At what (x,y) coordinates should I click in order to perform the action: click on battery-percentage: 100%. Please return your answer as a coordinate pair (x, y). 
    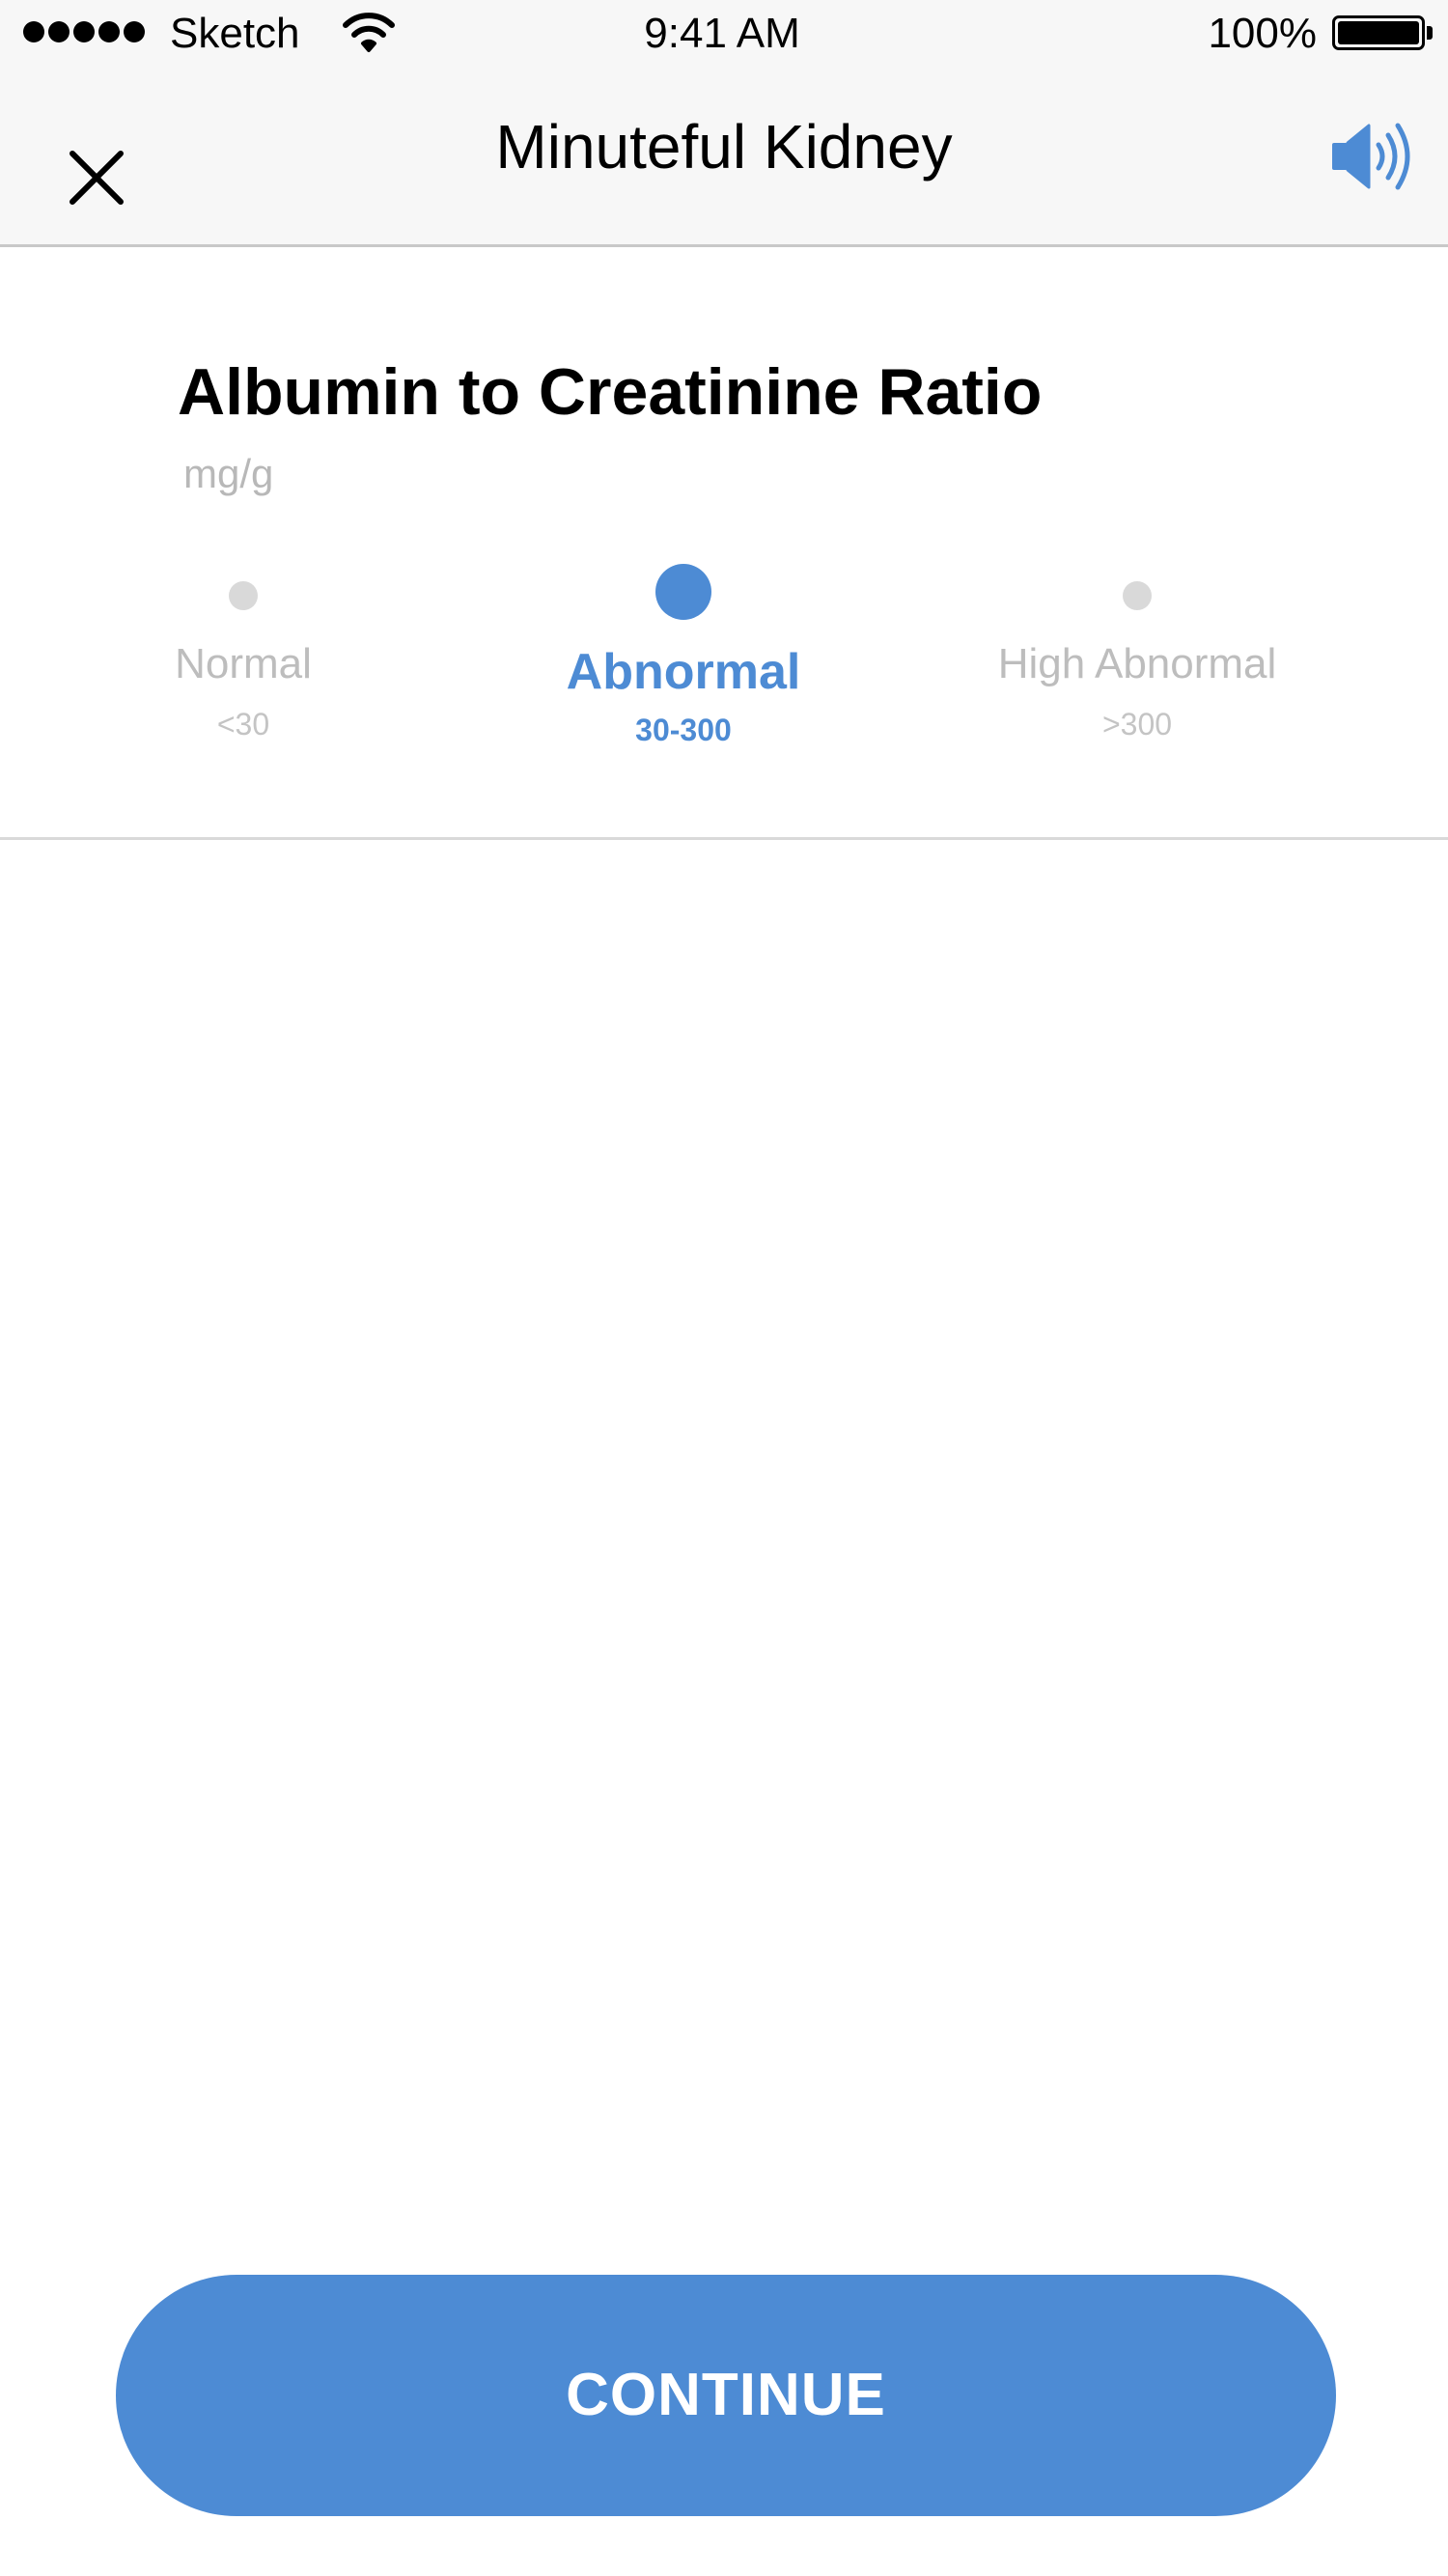
    Looking at the image, I should click on (1262, 34).